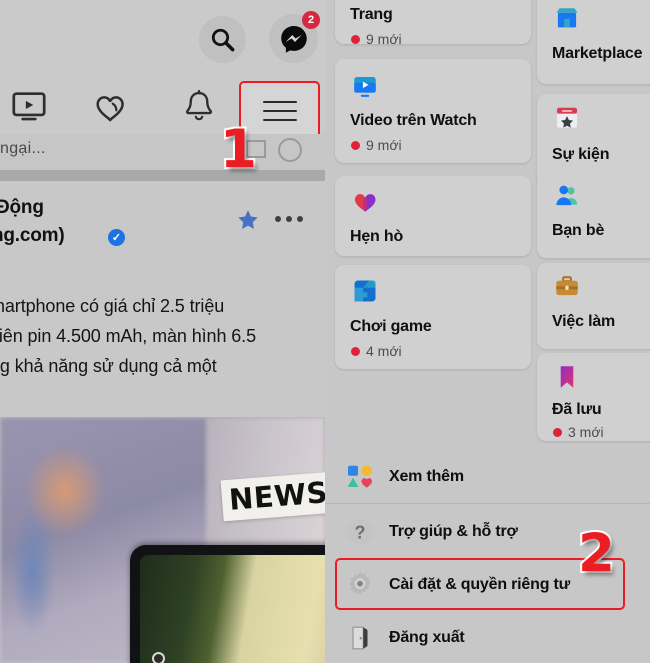  What do you see at coordinates (365, 291) in the screenshot?
I see `gaming-icon` at bounding box center [365, 291].